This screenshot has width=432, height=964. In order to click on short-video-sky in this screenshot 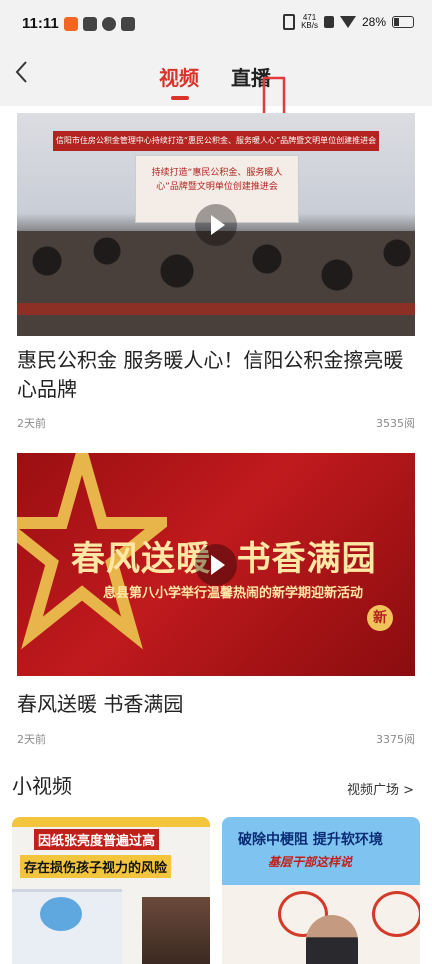, I will do `click(321, 851)`.